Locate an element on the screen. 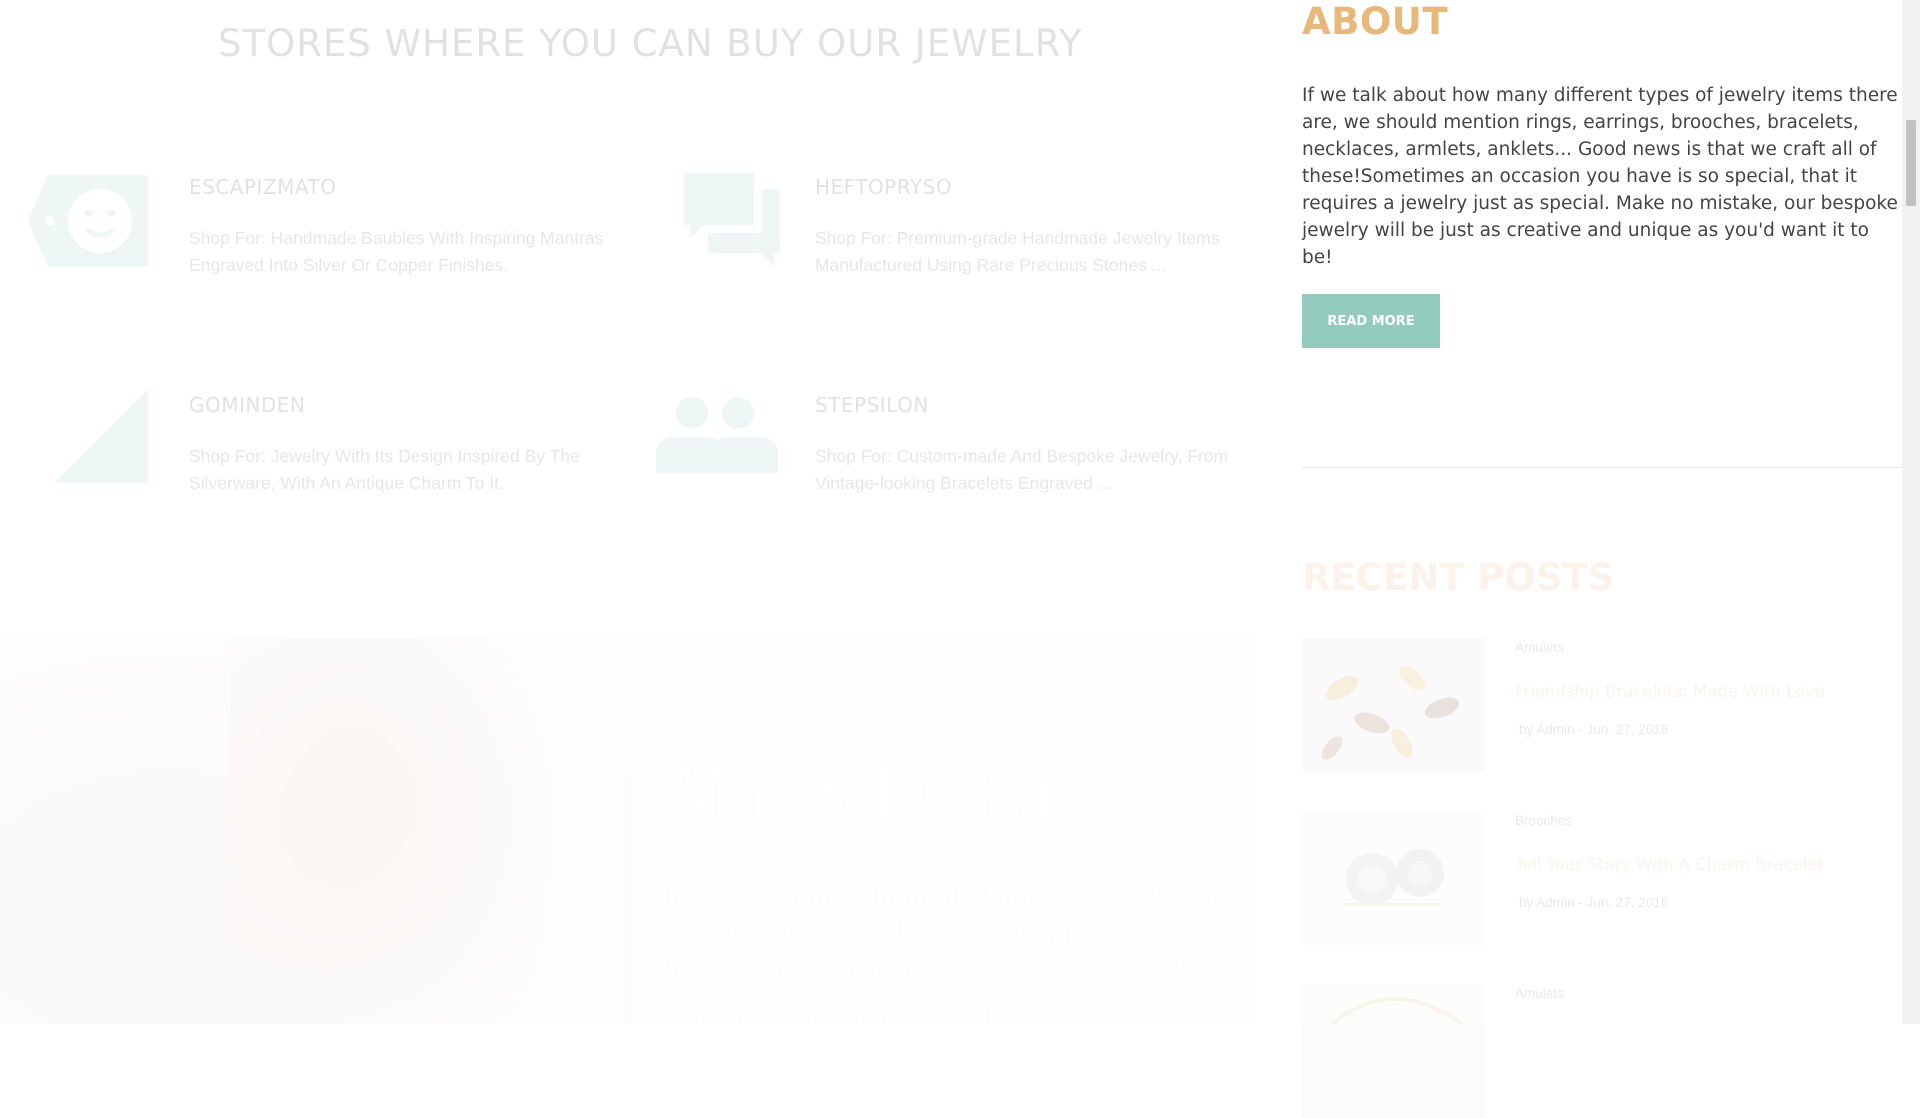 The height and width of the screenshot is (1118, 1920). post-title: Friendship Bracelets: Made With Love is located at coordinates (1670, 691).